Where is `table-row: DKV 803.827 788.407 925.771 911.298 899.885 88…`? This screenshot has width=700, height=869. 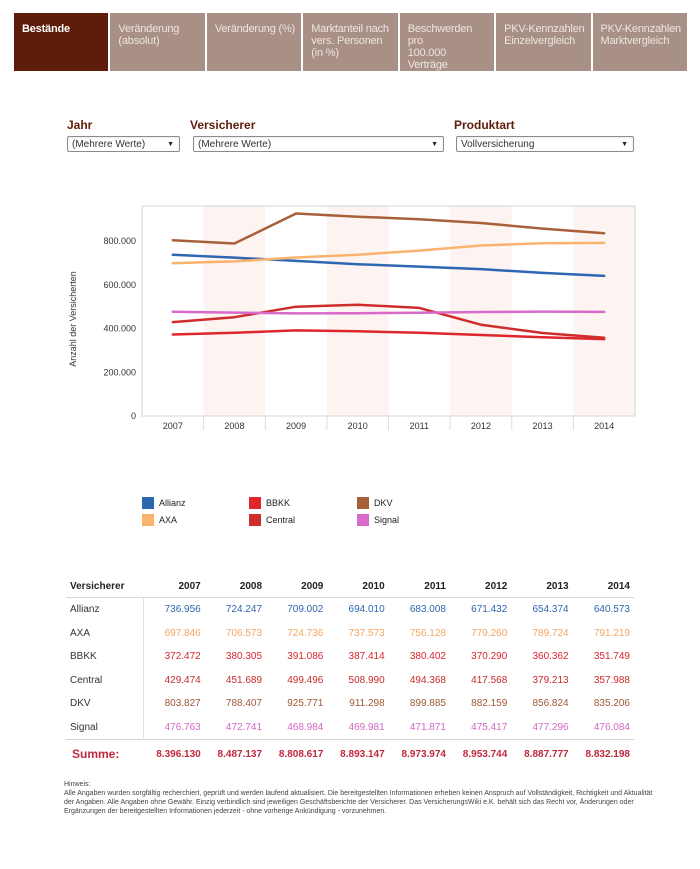 table-row: DKV 803.827 788.407 925.771 911.298 899.885 88… is located at coordinates (350, 704).